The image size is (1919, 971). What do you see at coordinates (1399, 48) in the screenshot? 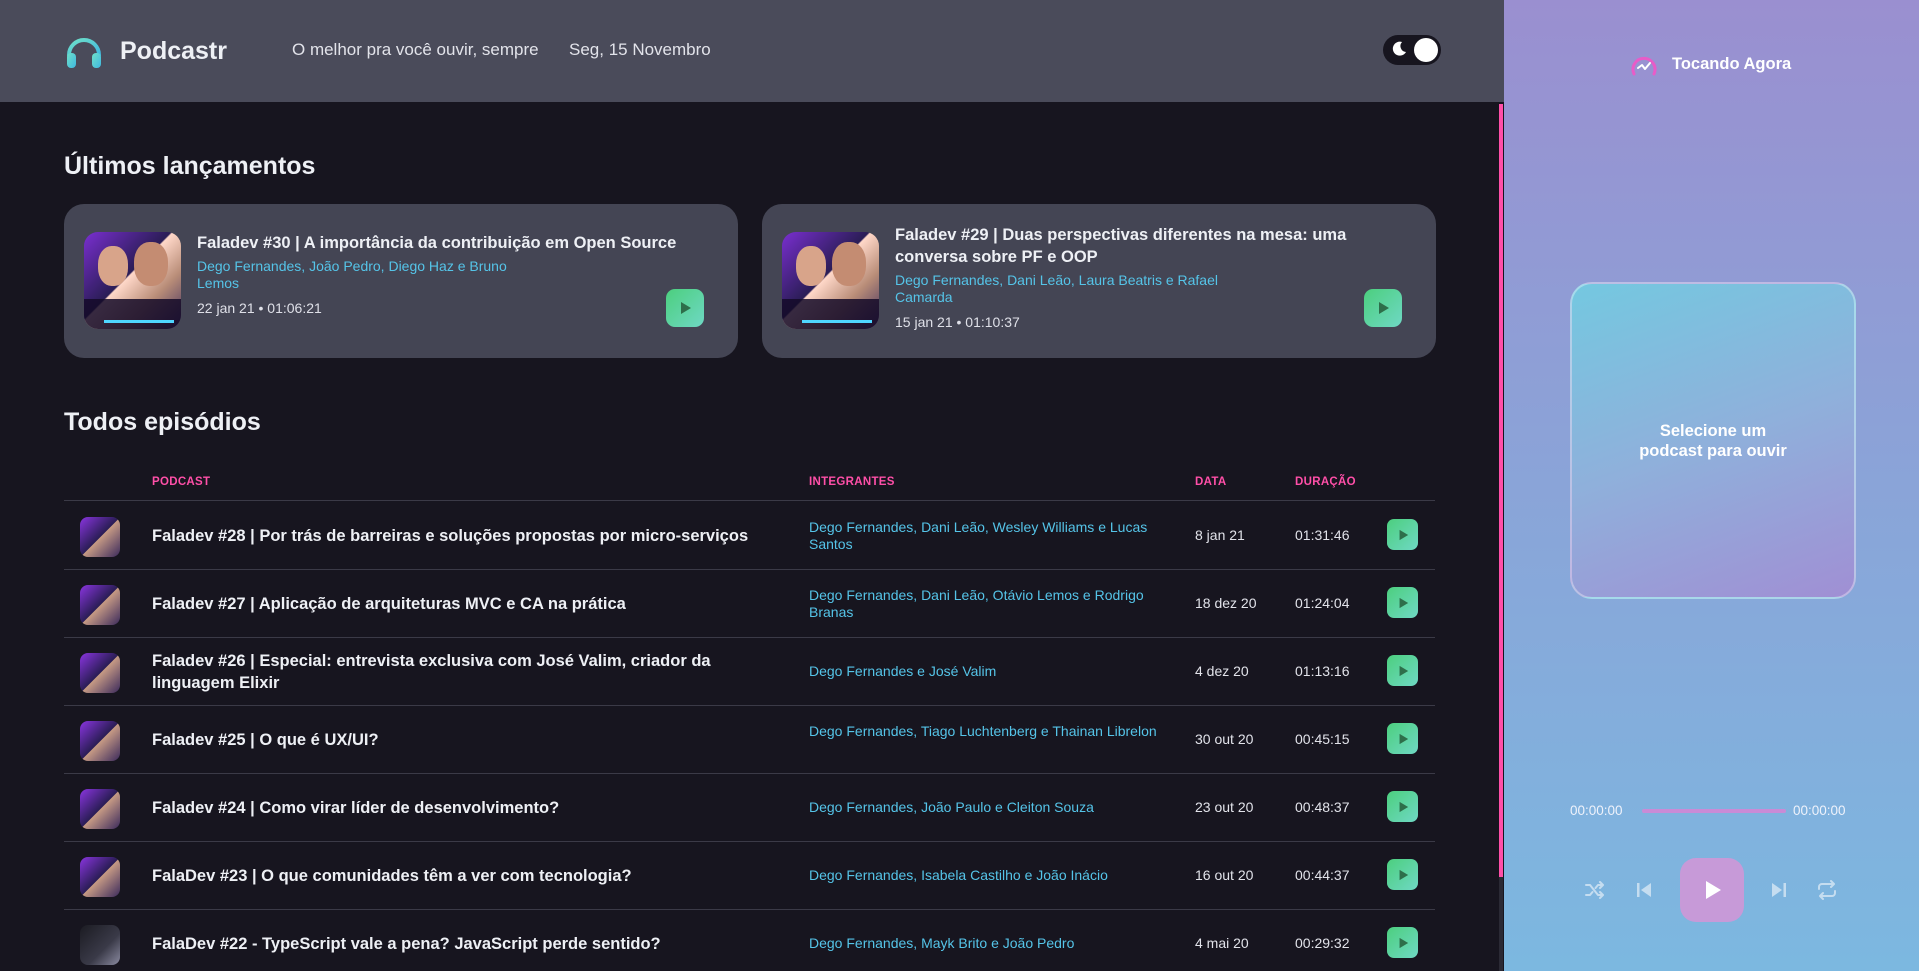
I see `moon-icon` at bounding box center [1399, 48].